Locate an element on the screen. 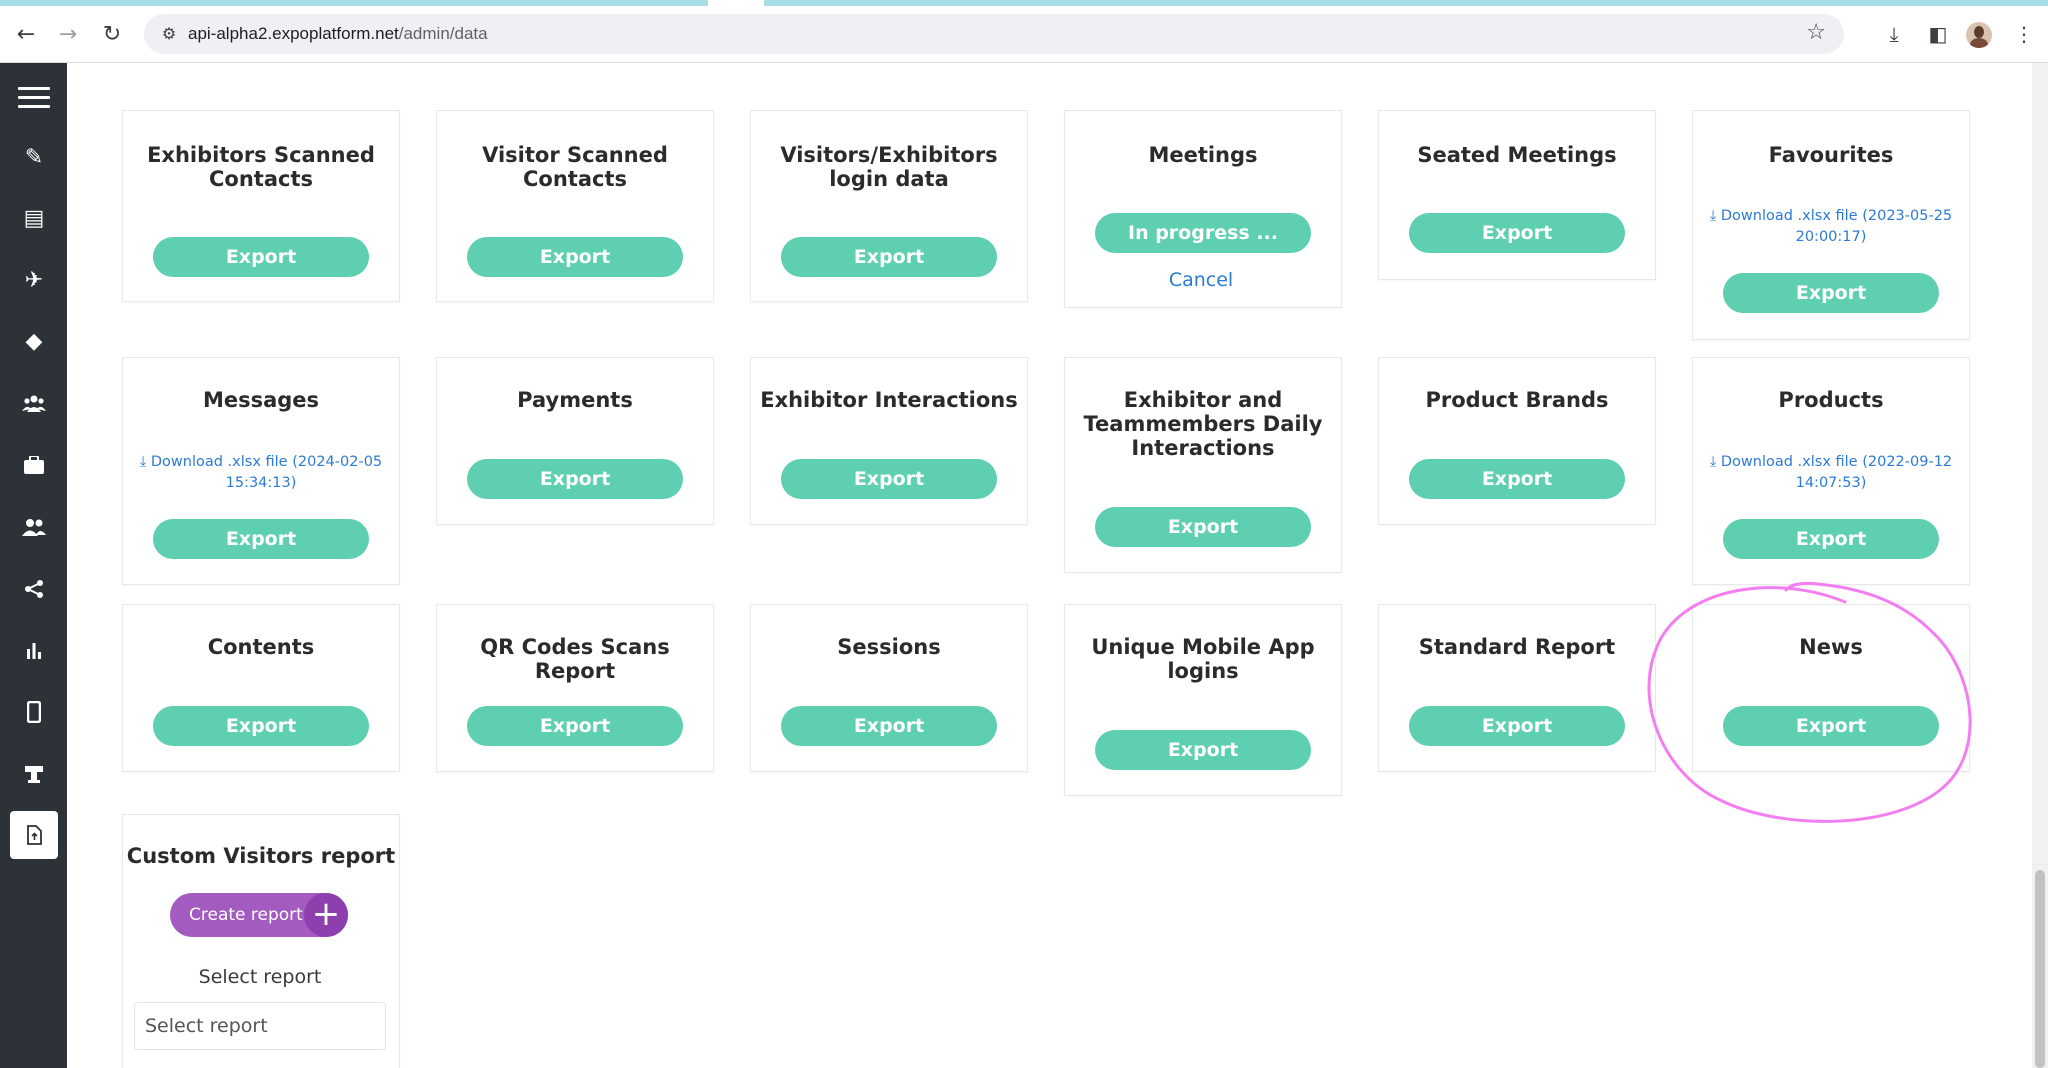  kiosk-icon is located at coordinates (34, 774).